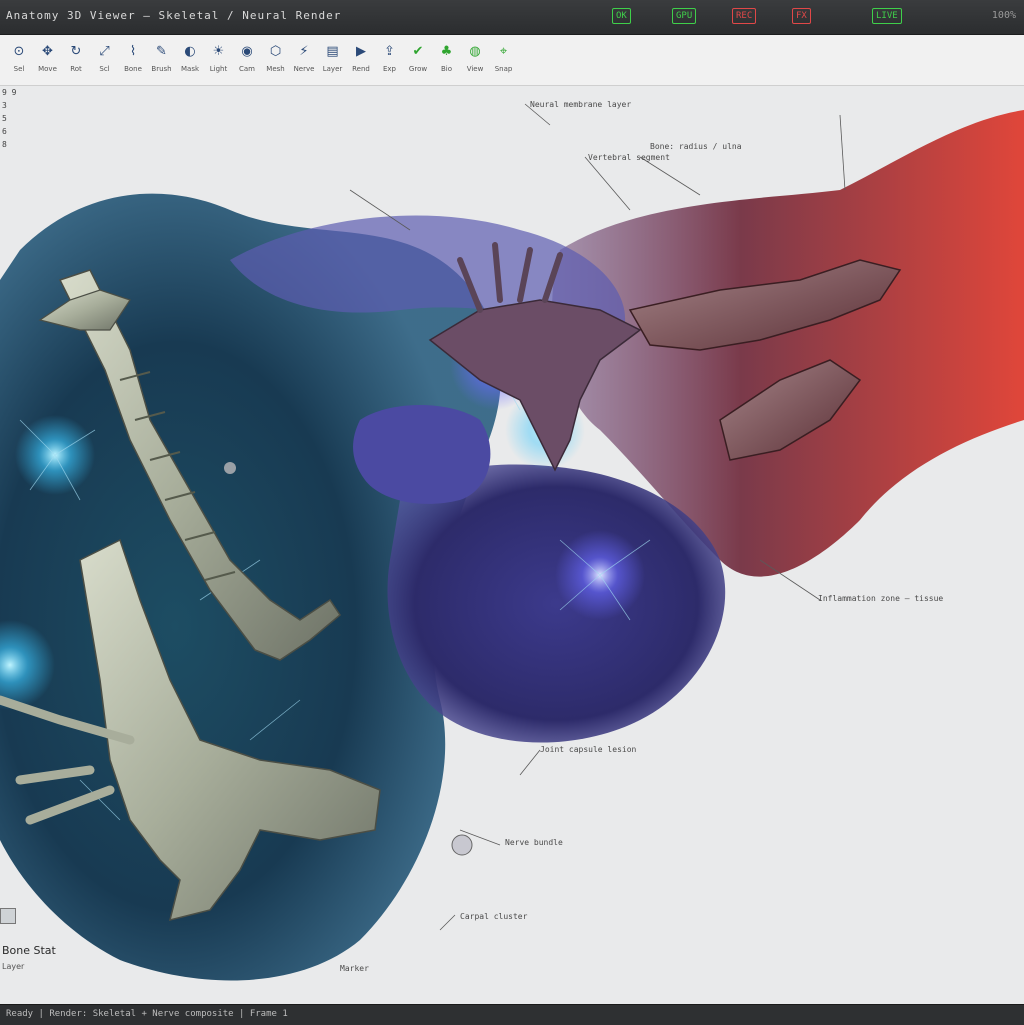 The height and width of the screenshot is (1025, 1024). Describe the element at coordinates (29, 950) in the screenshot. I see `bottom-left-label: Bone Stat` at that location.